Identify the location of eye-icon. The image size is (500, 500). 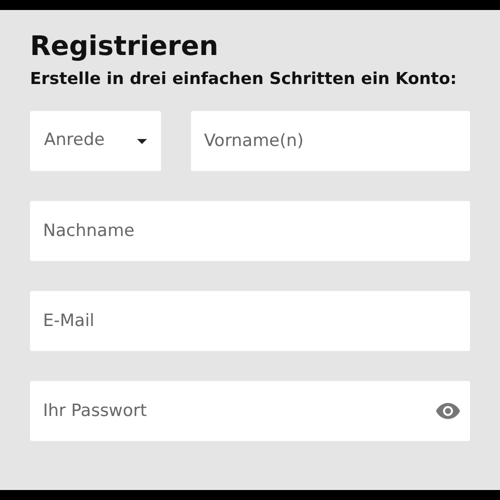
(448, 411).